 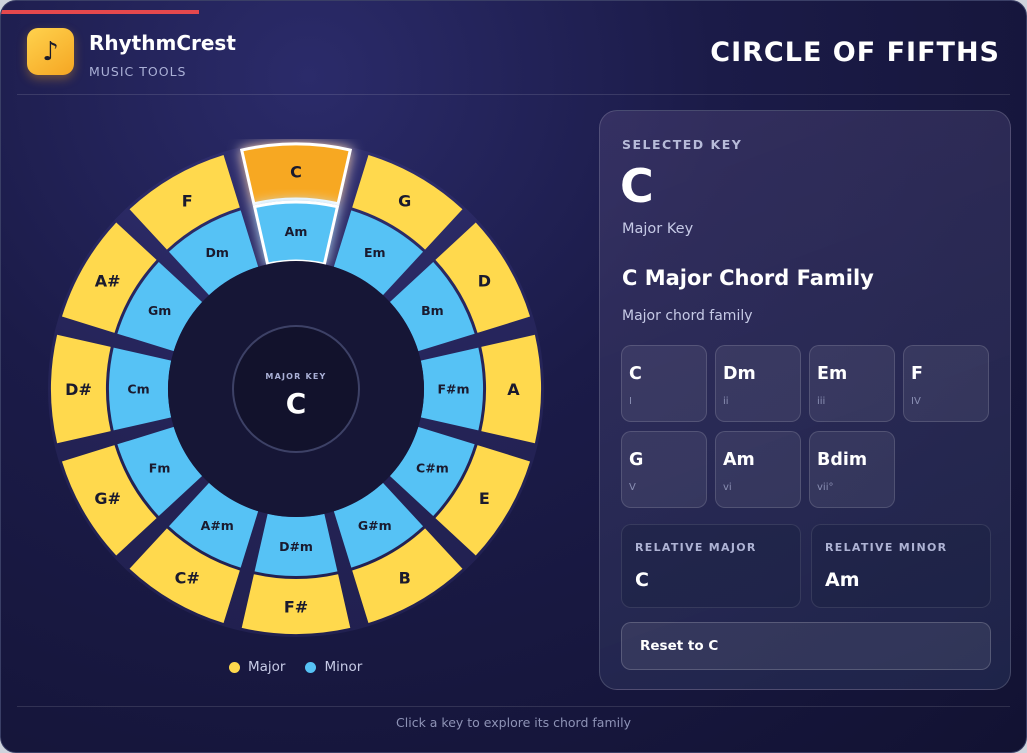 What do you see at coordinates (187, 201) in the screenshot?
I see `major-key-label: F` at bounding box center [187, 201].